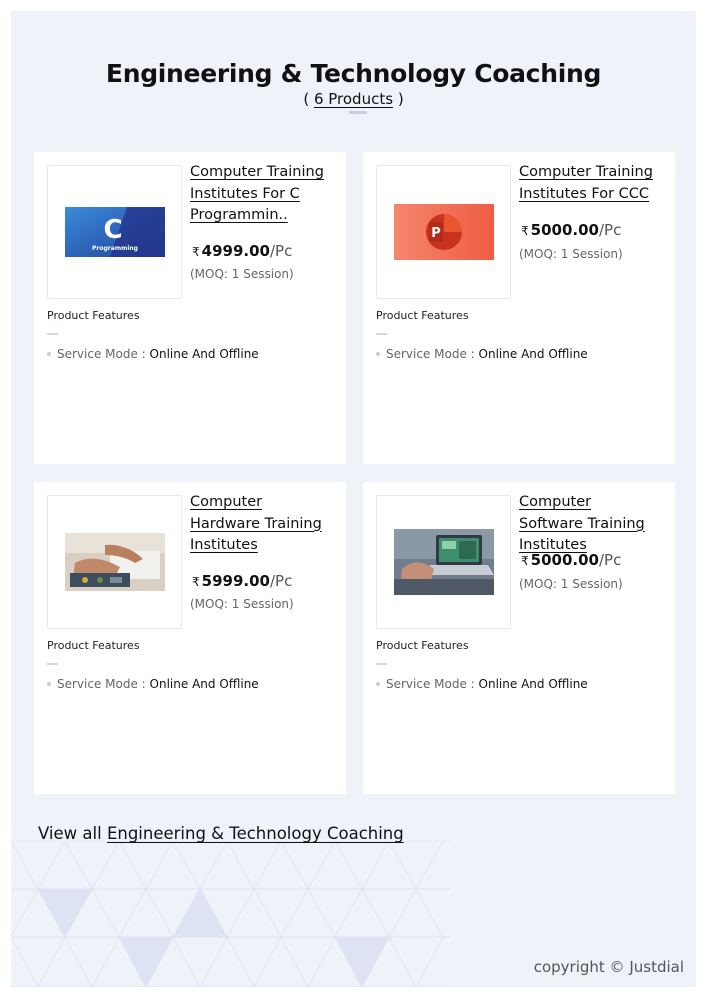 The height and width of the screenshot is (1000, 707). I want to click on hardware-photo-icon, so click(114, 562).